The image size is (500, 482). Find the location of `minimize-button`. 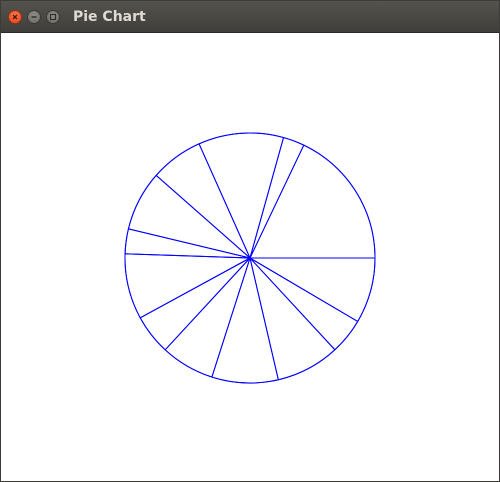

minimize-button is located at coordinates (34, 17).